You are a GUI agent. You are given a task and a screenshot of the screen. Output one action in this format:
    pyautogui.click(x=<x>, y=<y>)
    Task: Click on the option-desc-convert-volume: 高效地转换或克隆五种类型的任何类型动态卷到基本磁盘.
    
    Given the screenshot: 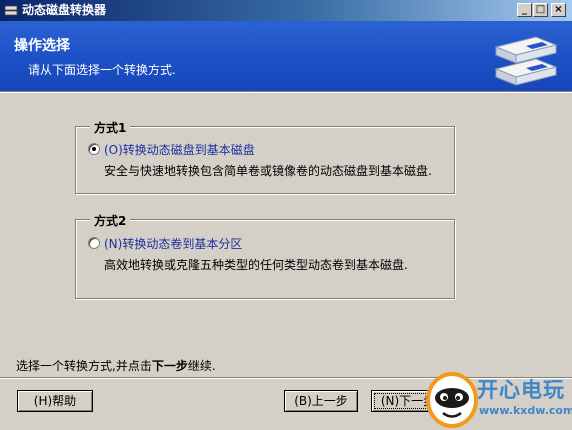 What is the action you would take?
    pyautogui.click(x=256, y=265)
    